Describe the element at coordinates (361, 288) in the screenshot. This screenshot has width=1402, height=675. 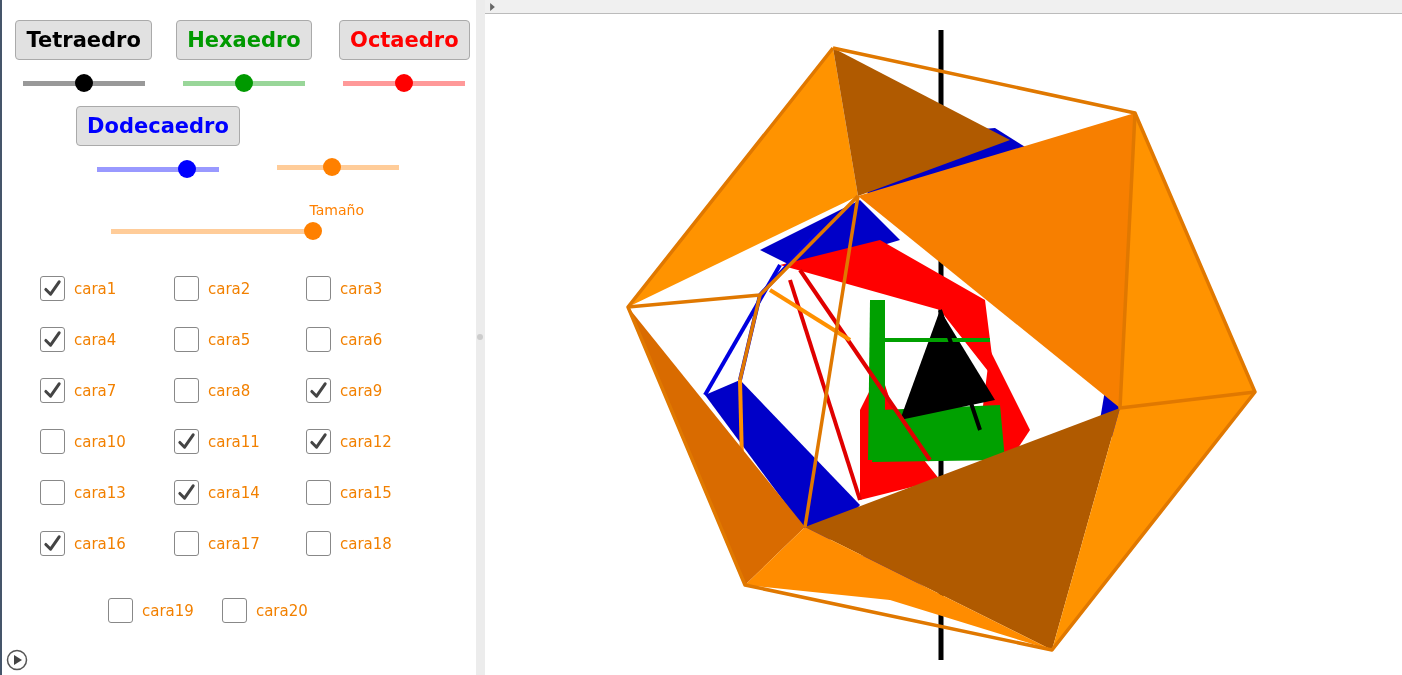
I see `checkbox-label: cara3` at that location.